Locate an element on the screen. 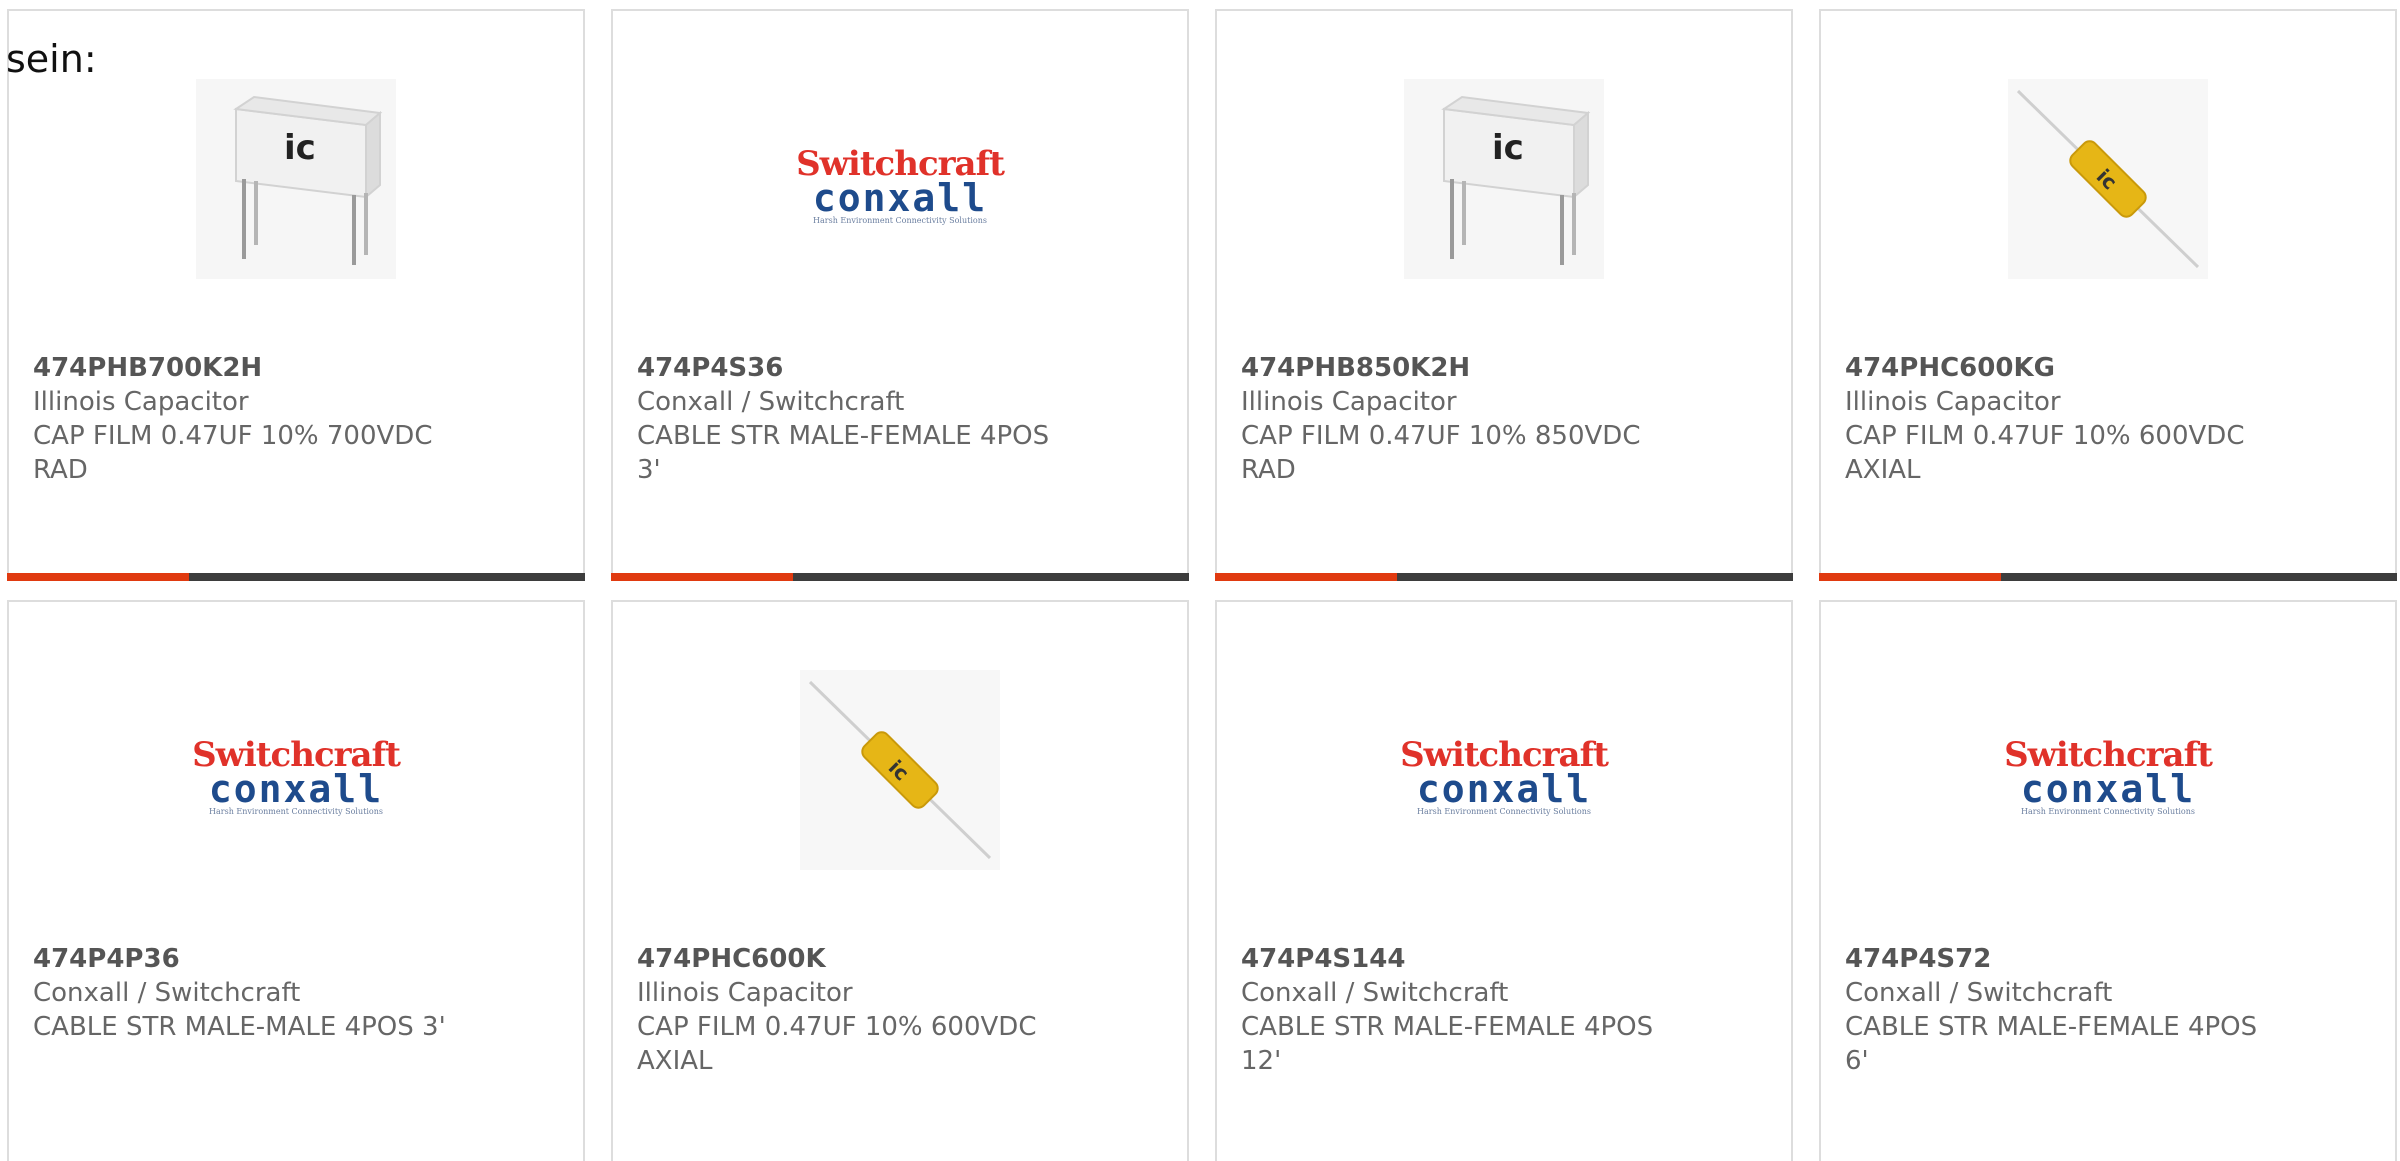  part-number: 474PHB850K2H is located at coordinates (1504, 368).